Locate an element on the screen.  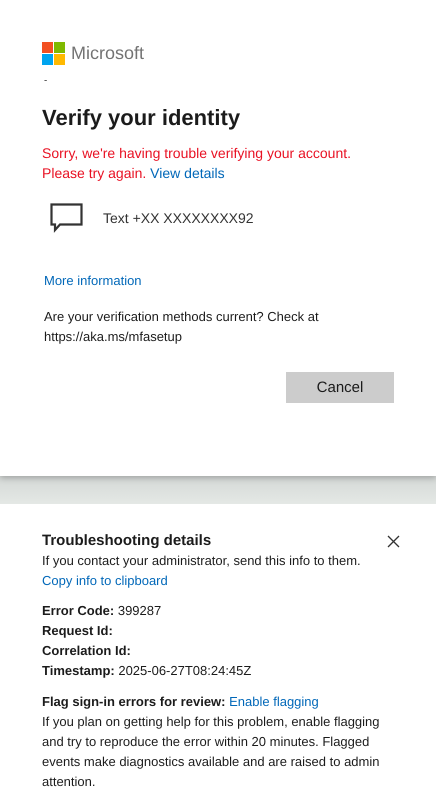
close-icon is located at coordinates (393, 541).